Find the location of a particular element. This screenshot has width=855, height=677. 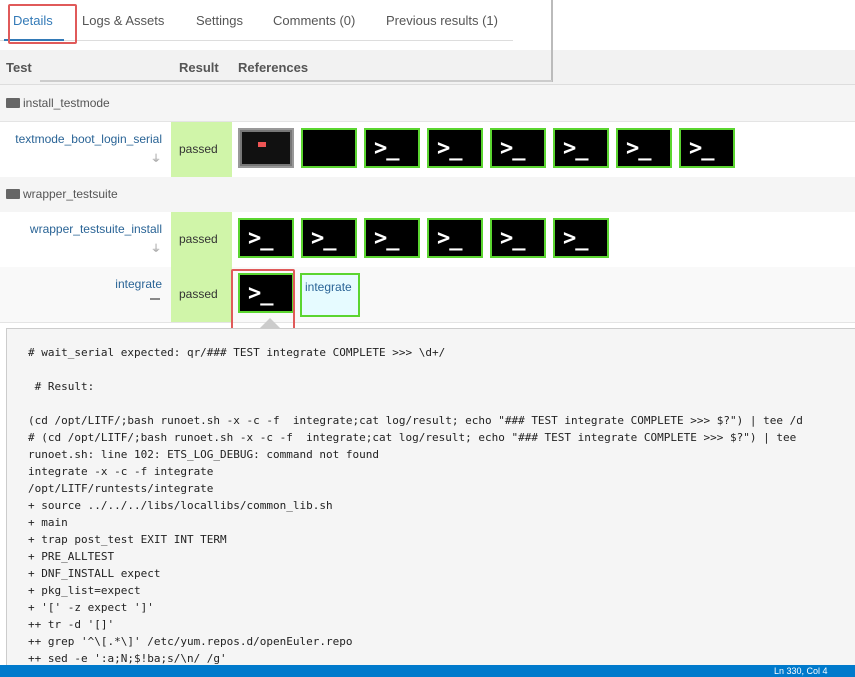

group-row: install_testmode is located at coordinates (427, 103).